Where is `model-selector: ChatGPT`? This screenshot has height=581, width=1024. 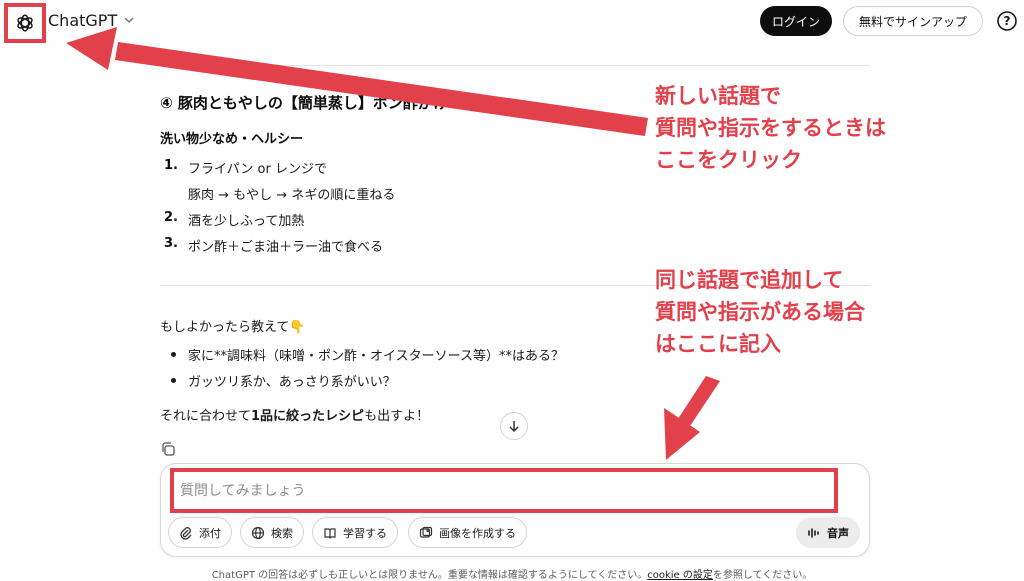 model-selector: ChatGPT is located at coordinates (91, 20).